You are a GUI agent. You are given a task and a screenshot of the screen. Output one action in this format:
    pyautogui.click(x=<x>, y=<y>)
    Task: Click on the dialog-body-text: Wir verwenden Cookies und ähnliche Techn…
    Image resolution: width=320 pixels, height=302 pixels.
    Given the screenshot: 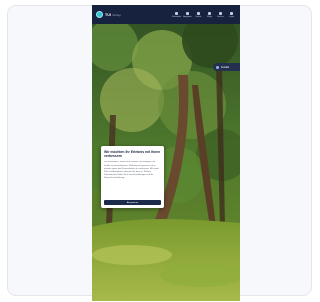 What is the action you would take?
    pyautogui.click(x=131, y=170)
    